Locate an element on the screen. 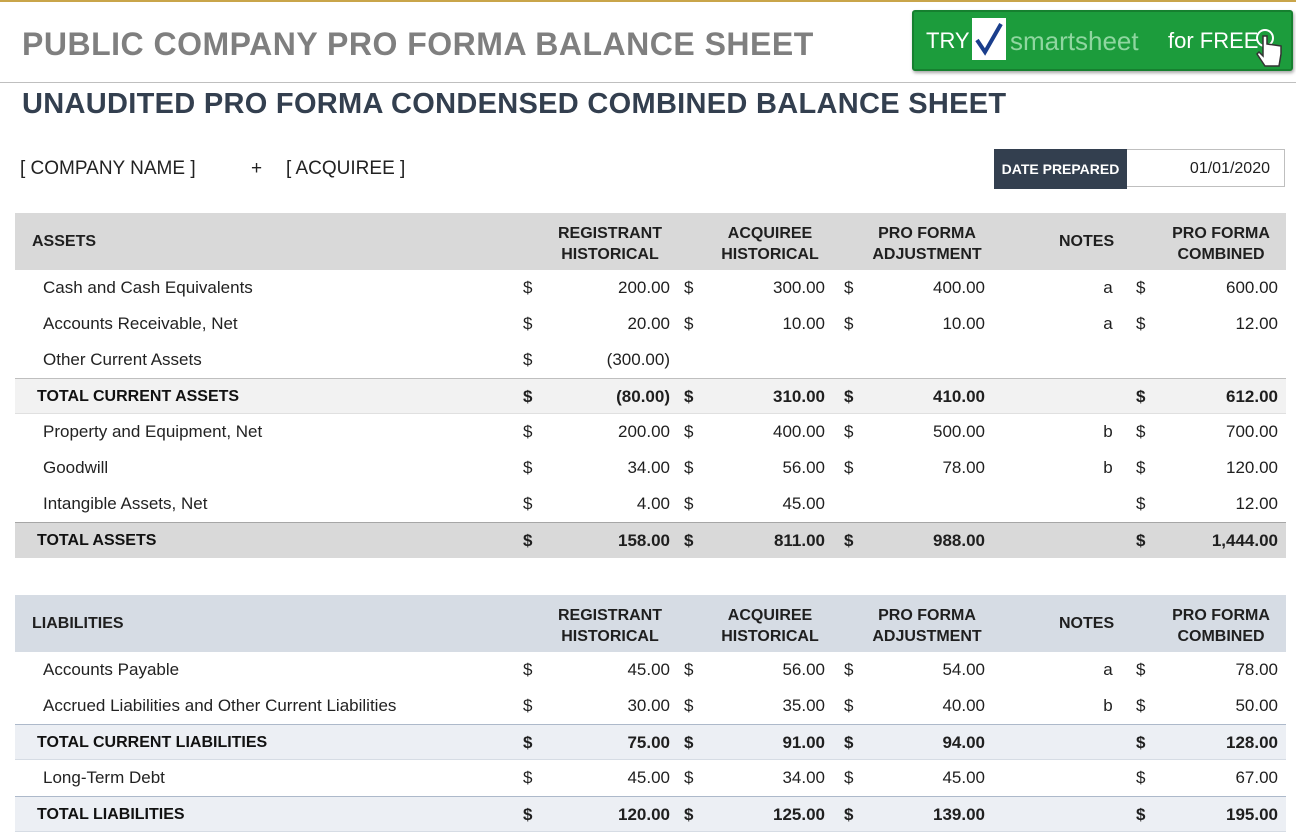  combined-value-cell: 700.00 is located at coordinates (1211, 432).